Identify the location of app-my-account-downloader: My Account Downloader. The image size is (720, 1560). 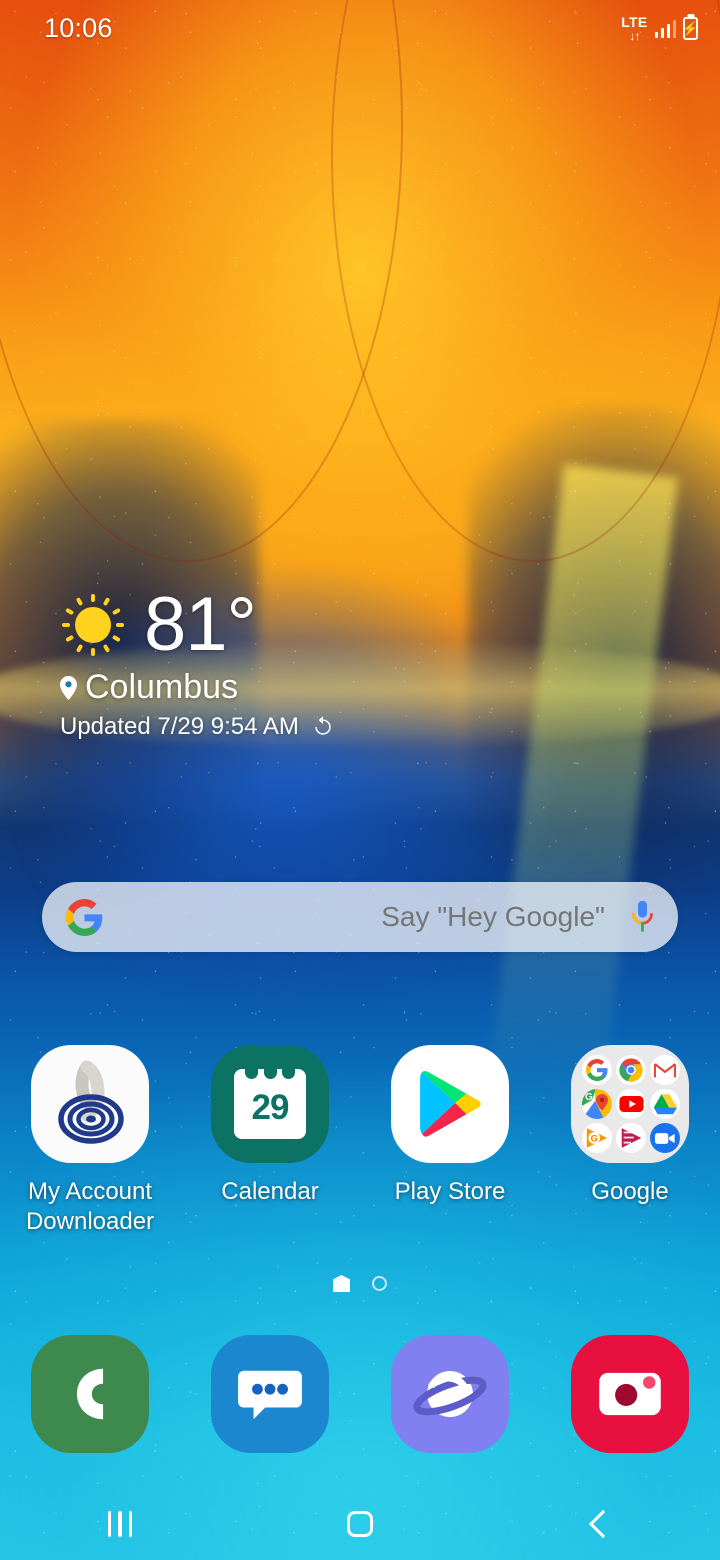
(90, 1141).